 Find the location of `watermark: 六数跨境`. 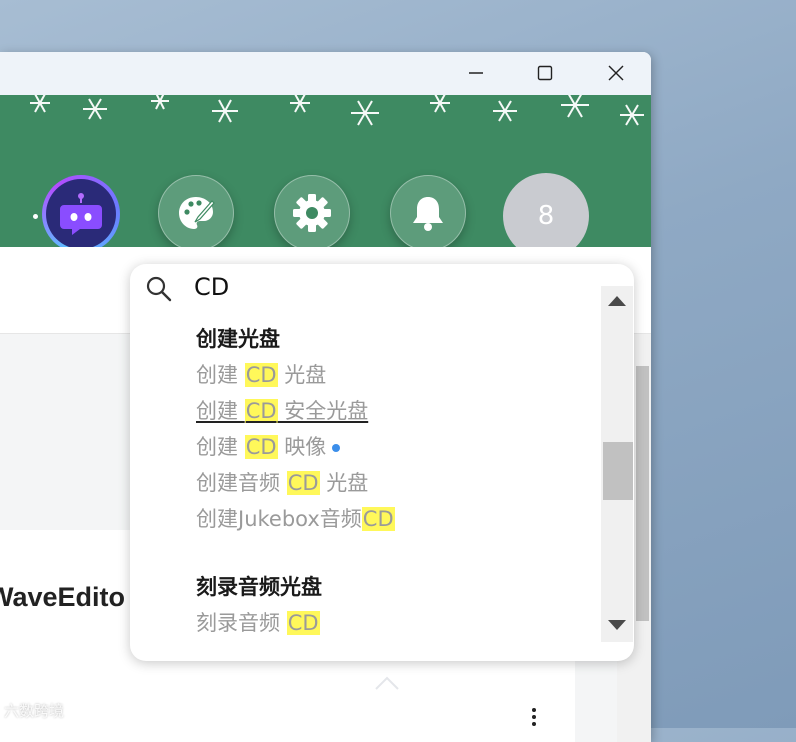

watermark: 六数跨境 is located at coordinates (34, 711).